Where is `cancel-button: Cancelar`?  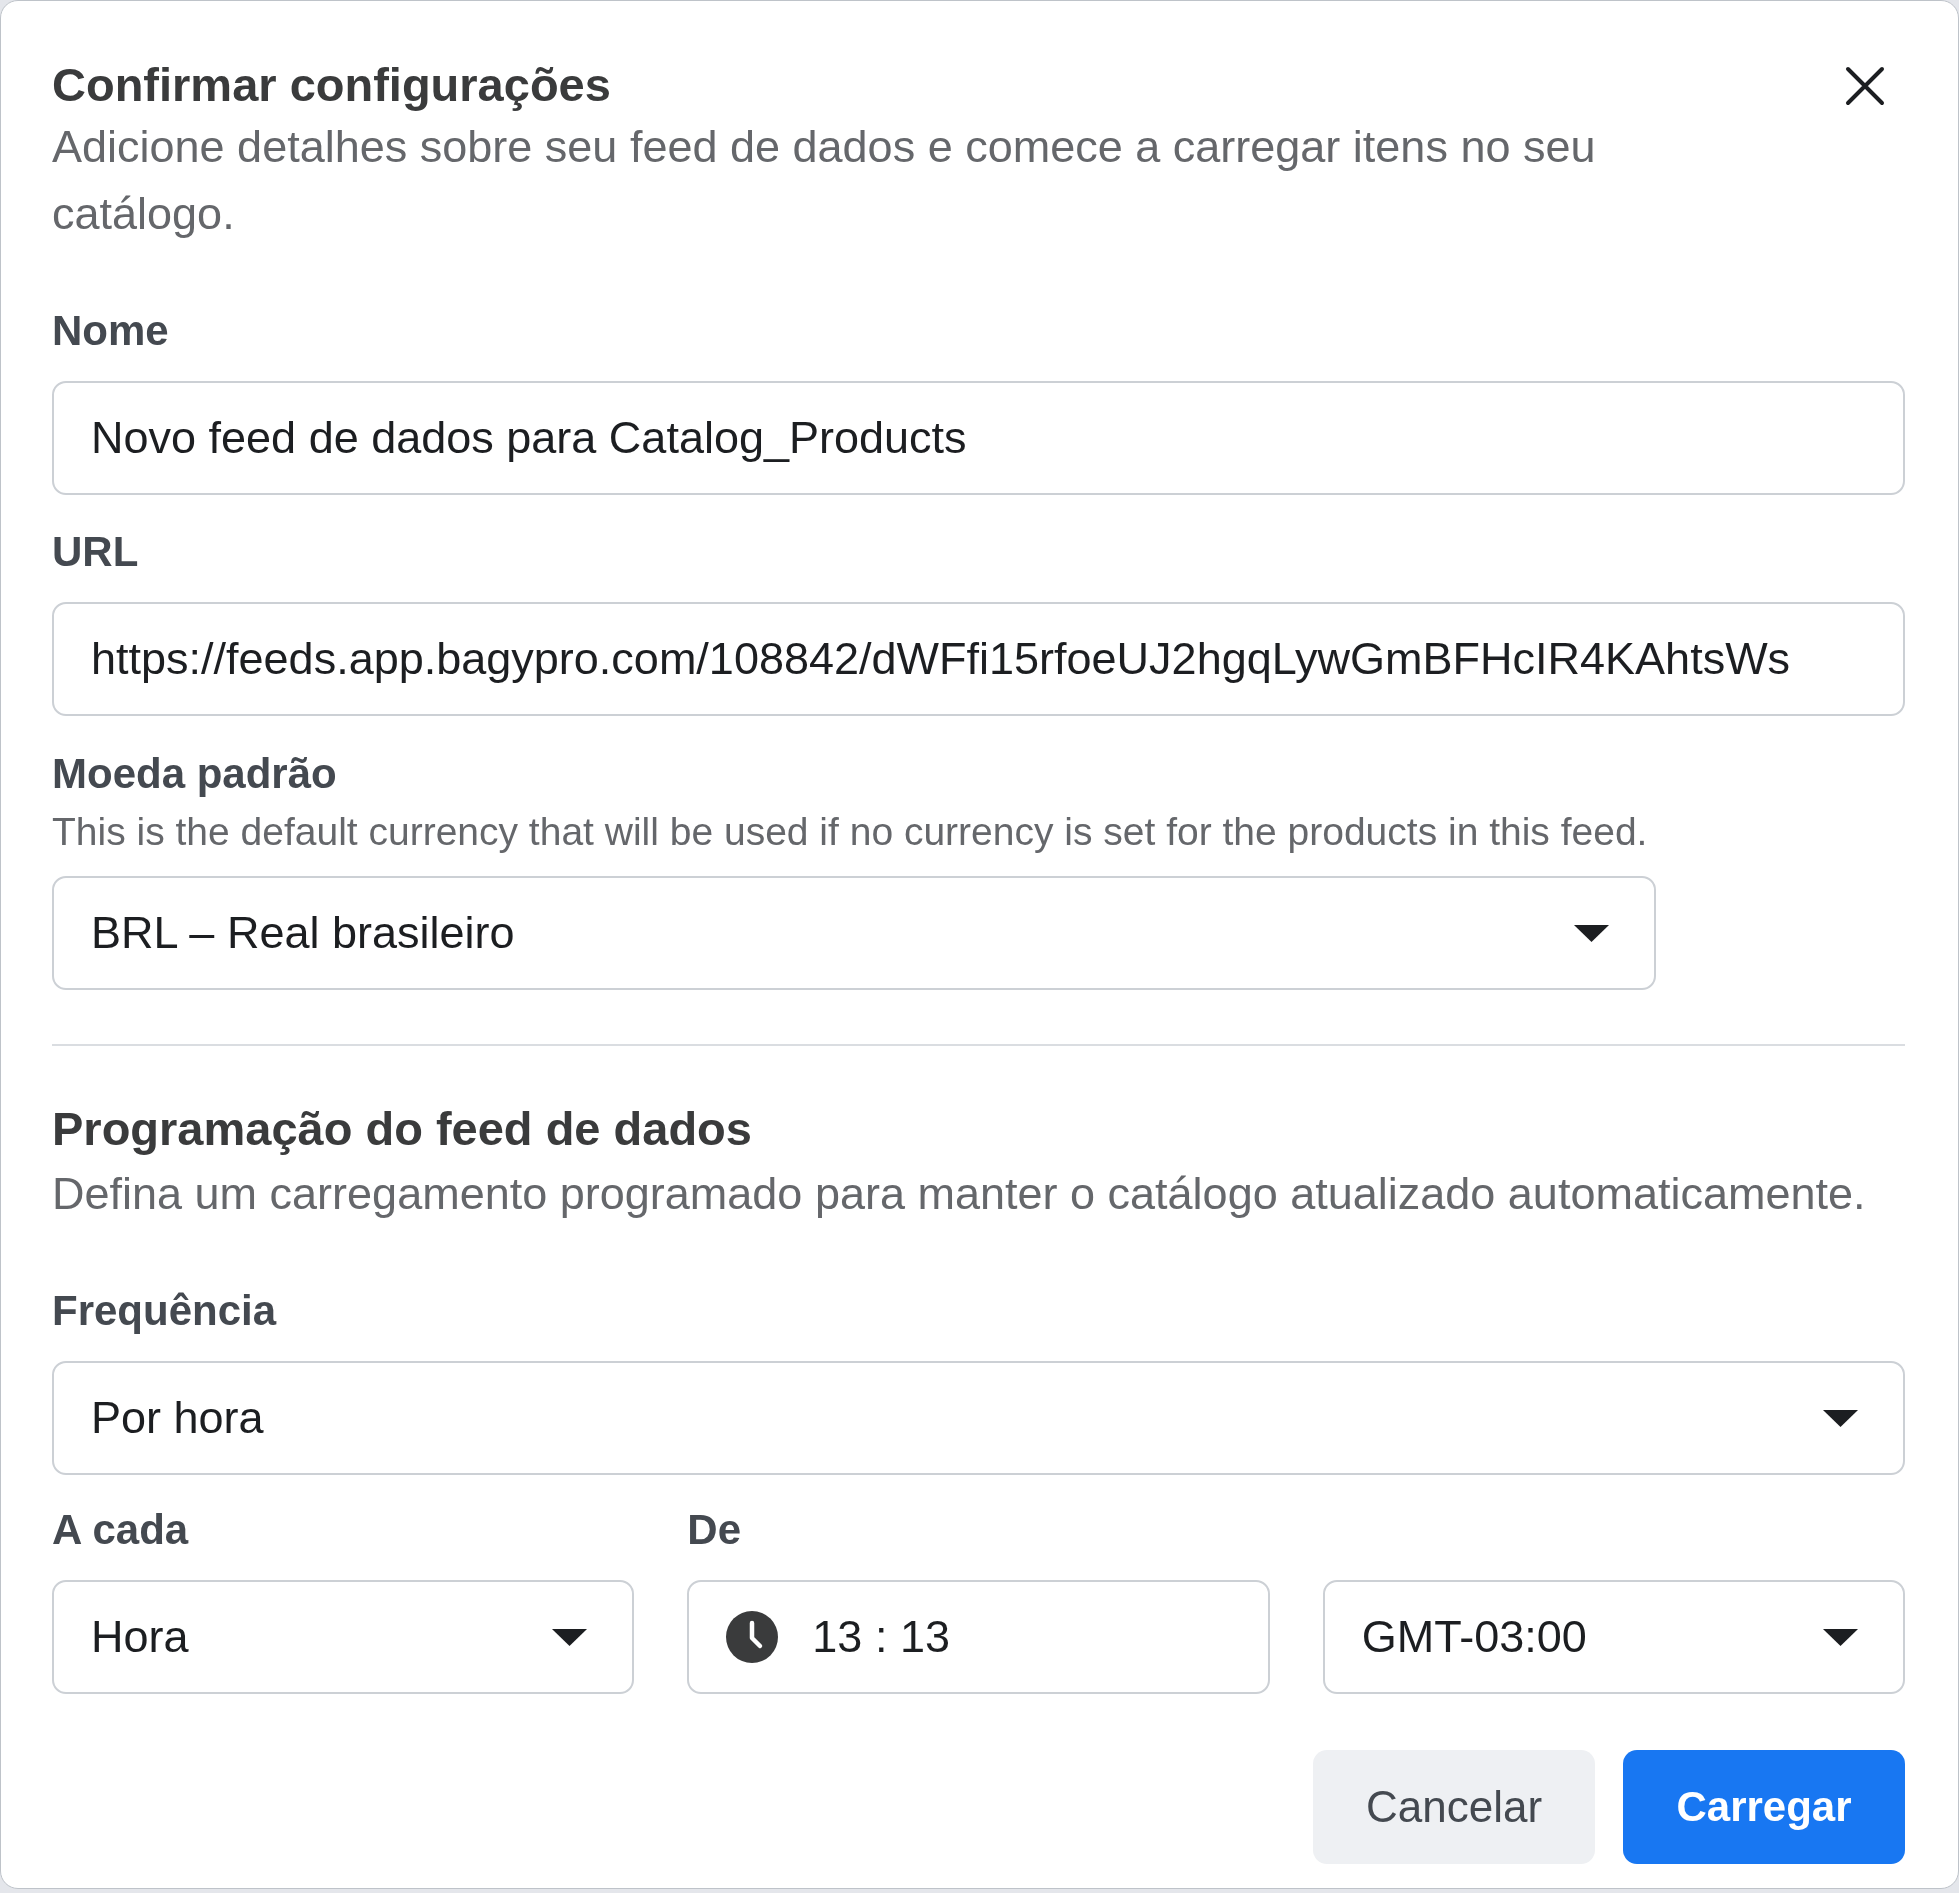 cancel-button: Cancelar is located at coordinates (1454, 1807).